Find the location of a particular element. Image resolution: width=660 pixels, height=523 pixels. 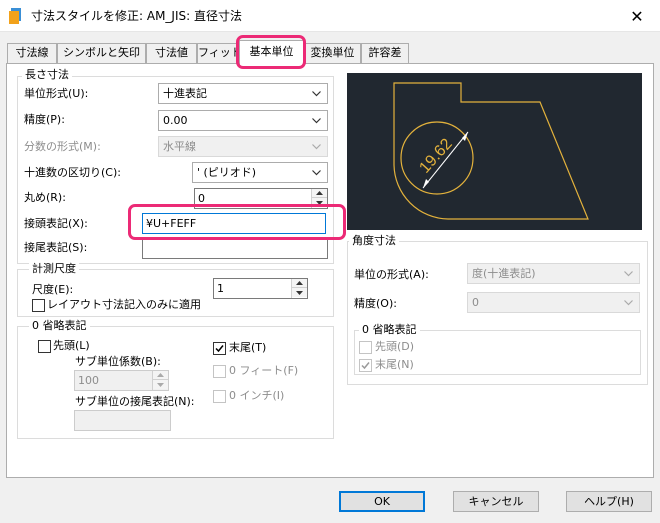

tab-tolerances: 許容差 is located at coordinates (385, 53).